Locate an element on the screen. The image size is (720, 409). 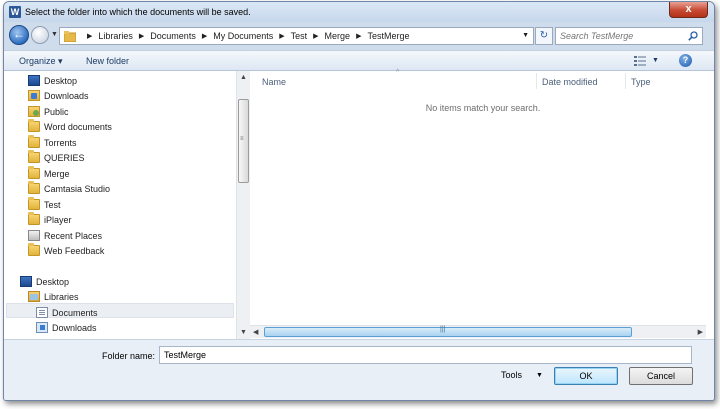
column-header-type: Type is located at coordinates (641, 82).